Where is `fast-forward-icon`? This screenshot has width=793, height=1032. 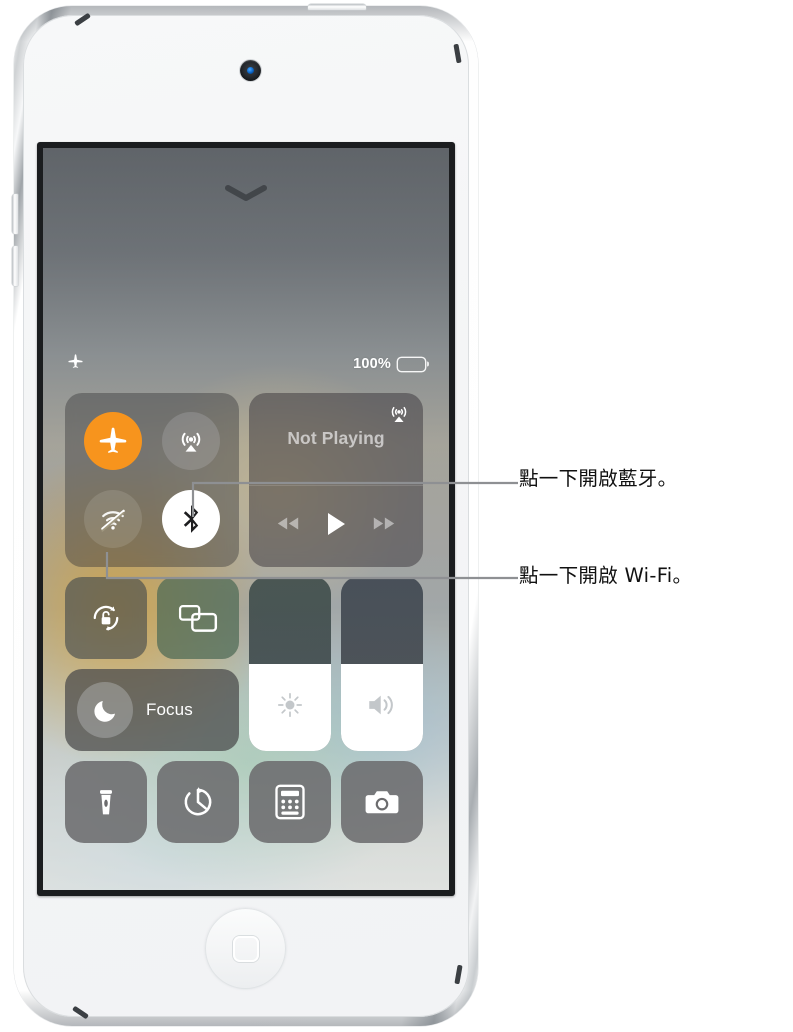 fast-forward-icon is located at coordinates (384, 526).